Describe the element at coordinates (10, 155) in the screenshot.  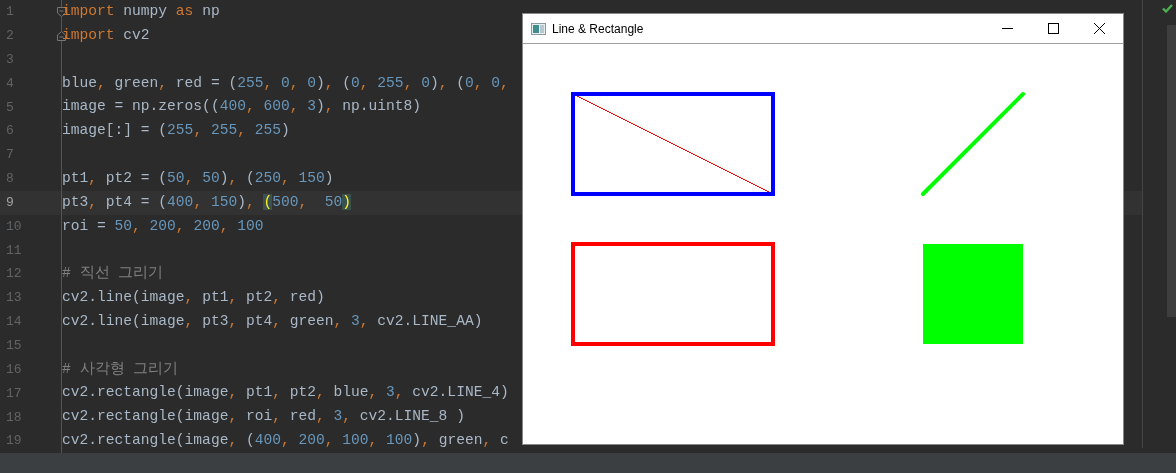
I see `line-number: 7` at that location.